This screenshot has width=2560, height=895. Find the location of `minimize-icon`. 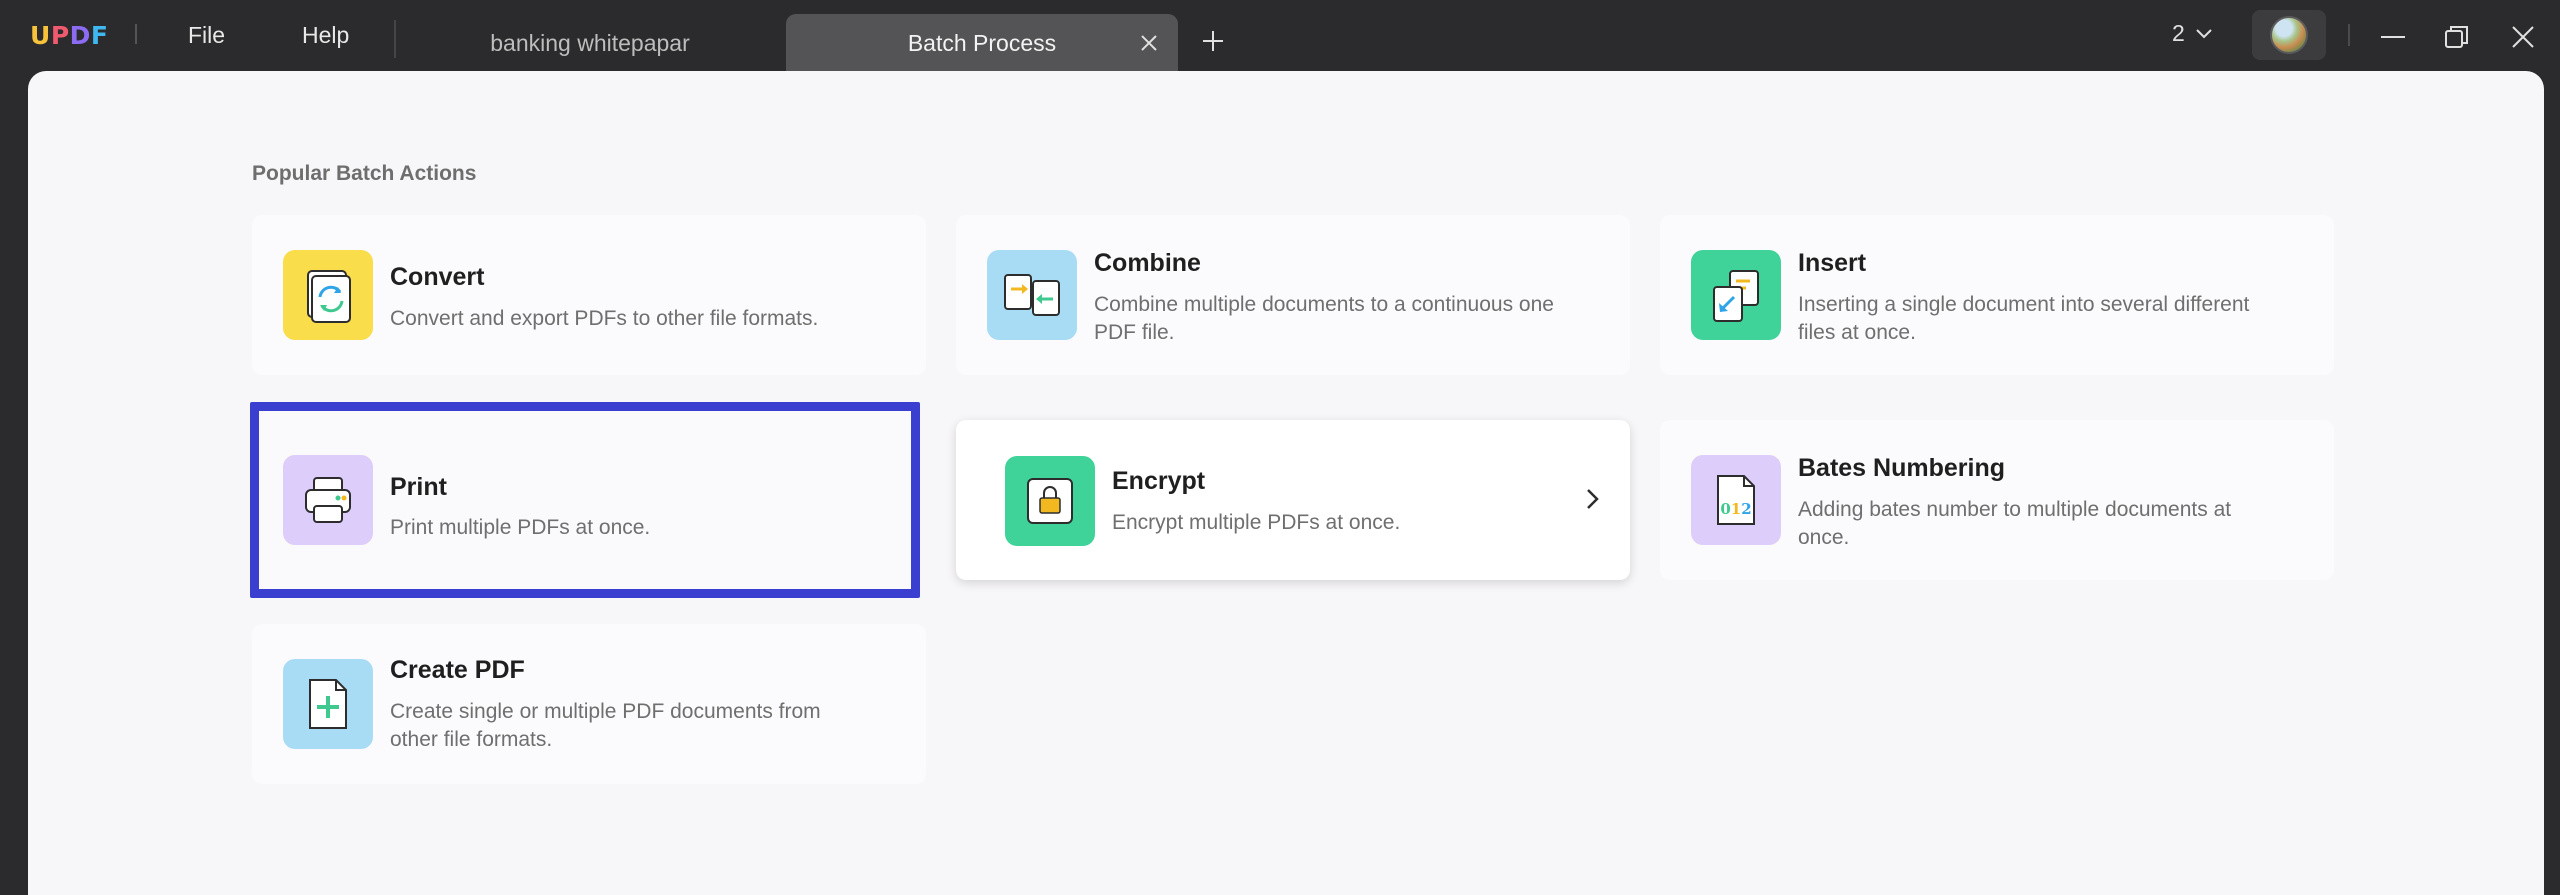

minimize-icon is located at coordinates (2393, 37).